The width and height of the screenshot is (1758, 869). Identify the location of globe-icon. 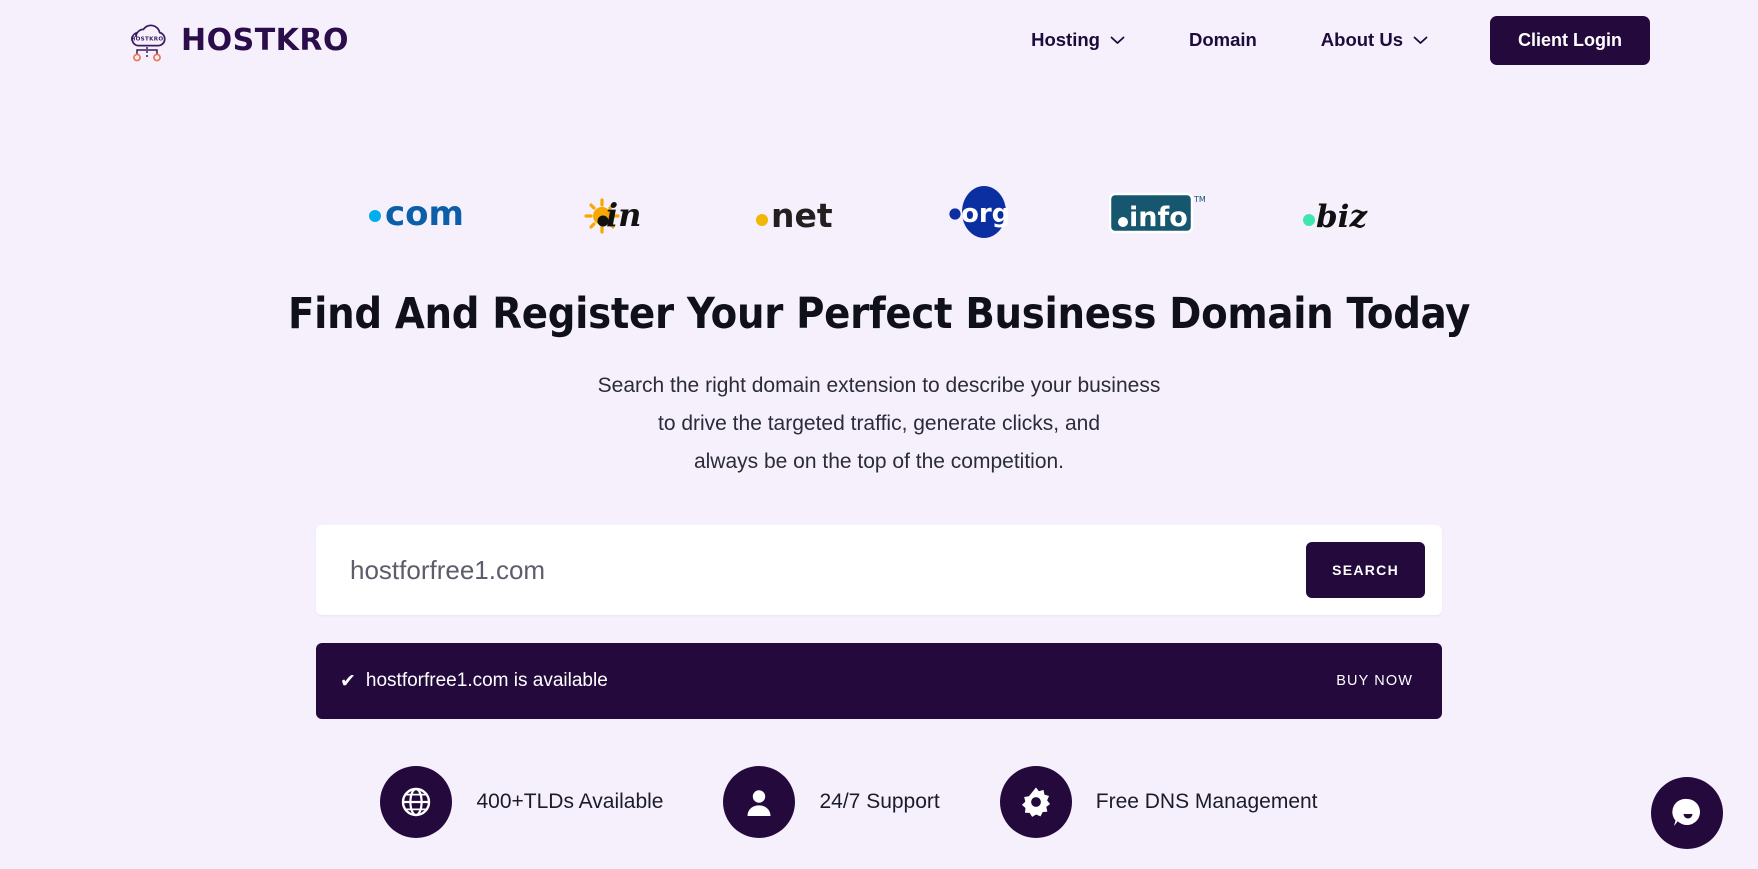
(416, 802).